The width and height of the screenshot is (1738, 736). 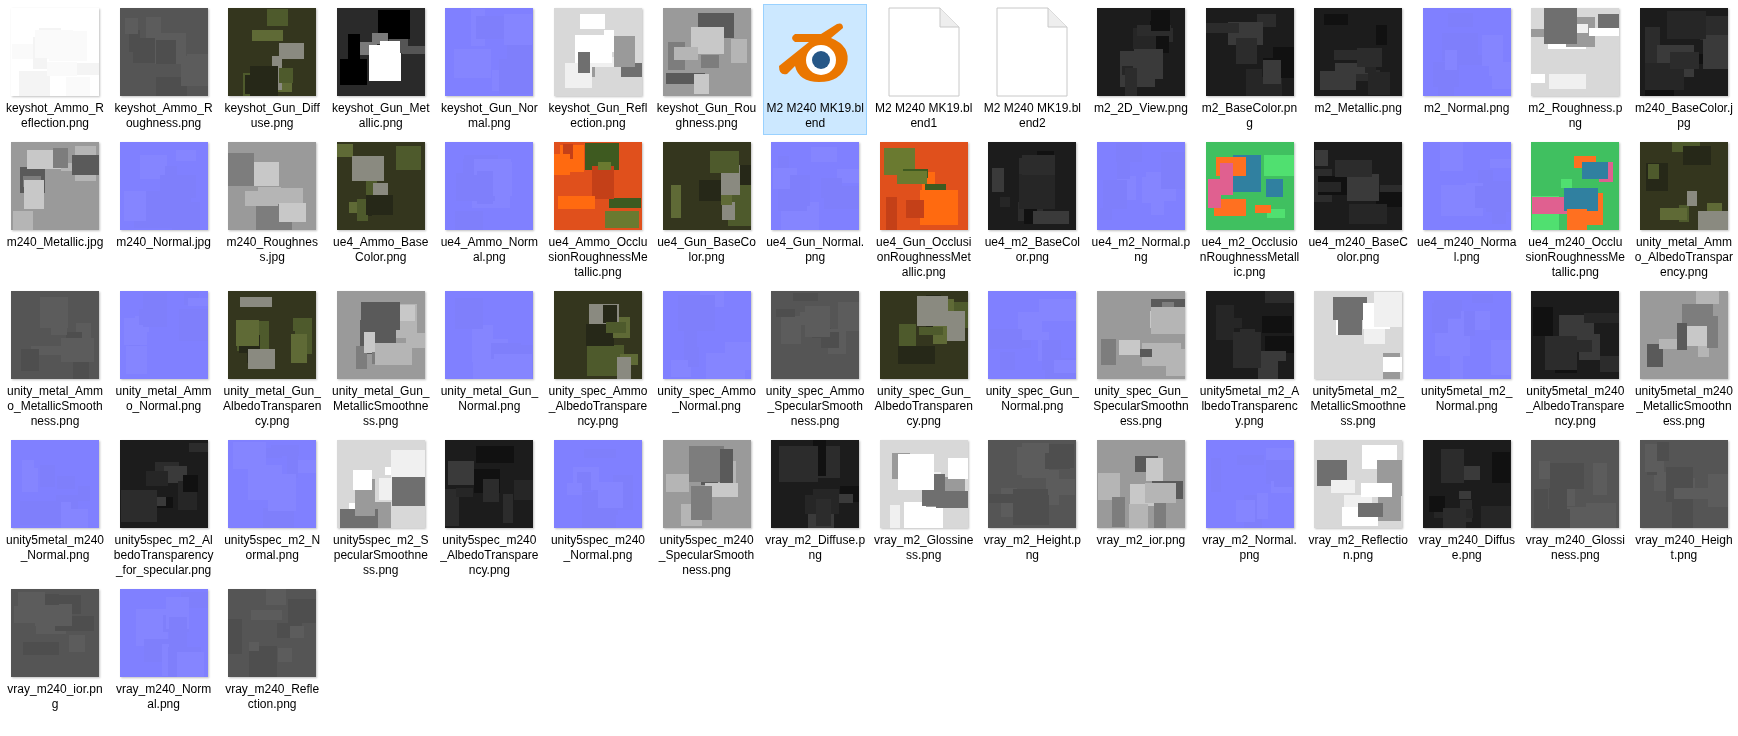 I want to click on file-name: vray_m240_ior.png, so click(x=55, y=697).